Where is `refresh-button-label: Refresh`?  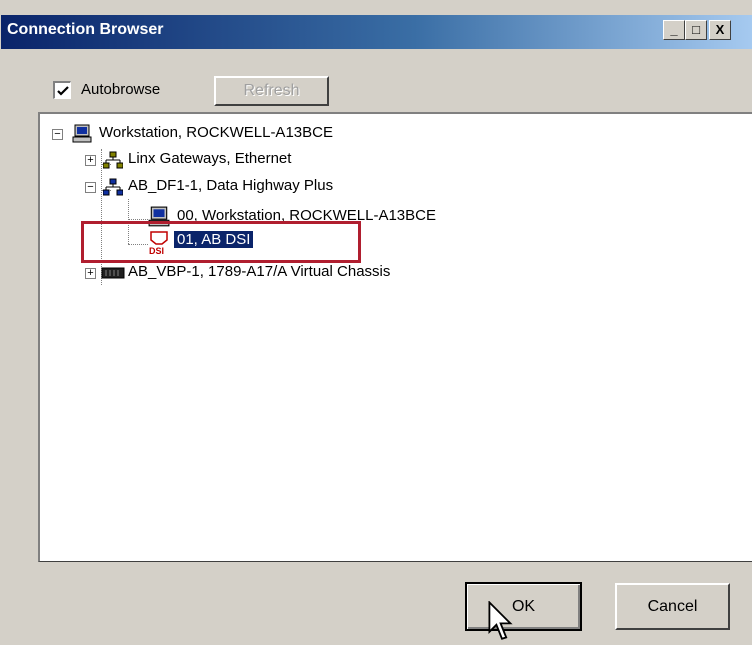
refresh-button-label: Refresh is located at coordinates (271, 90).